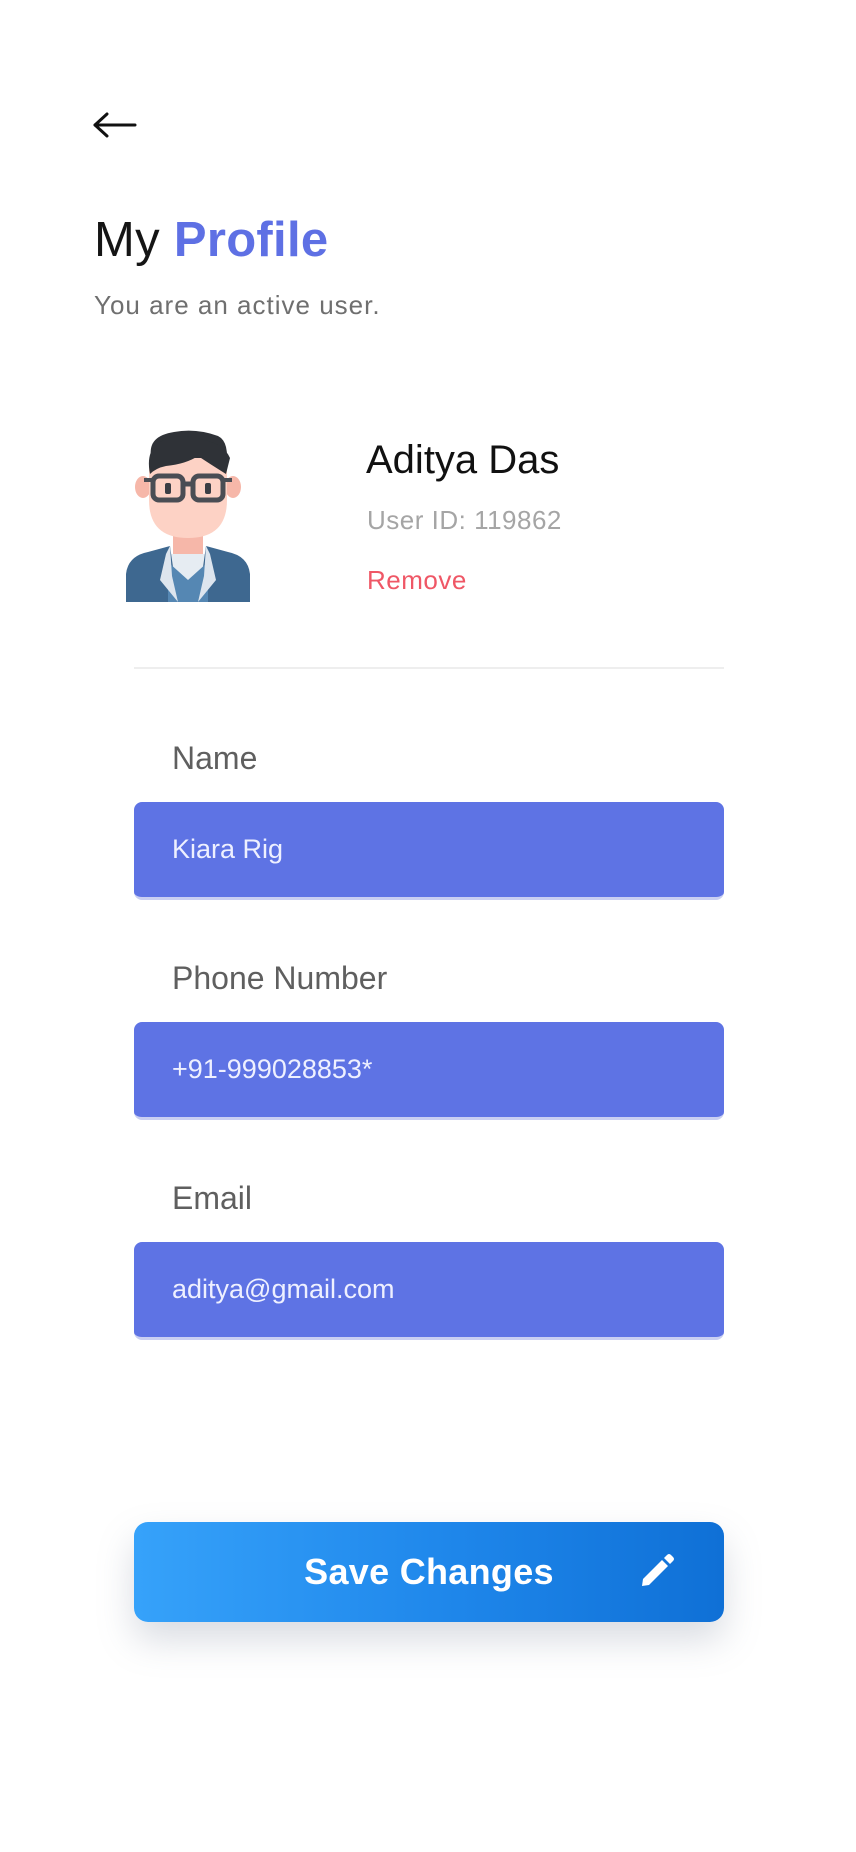 This screenshot has width=856, height=1852. I want to click on page-title-accent: Profile, so click(251, 240).